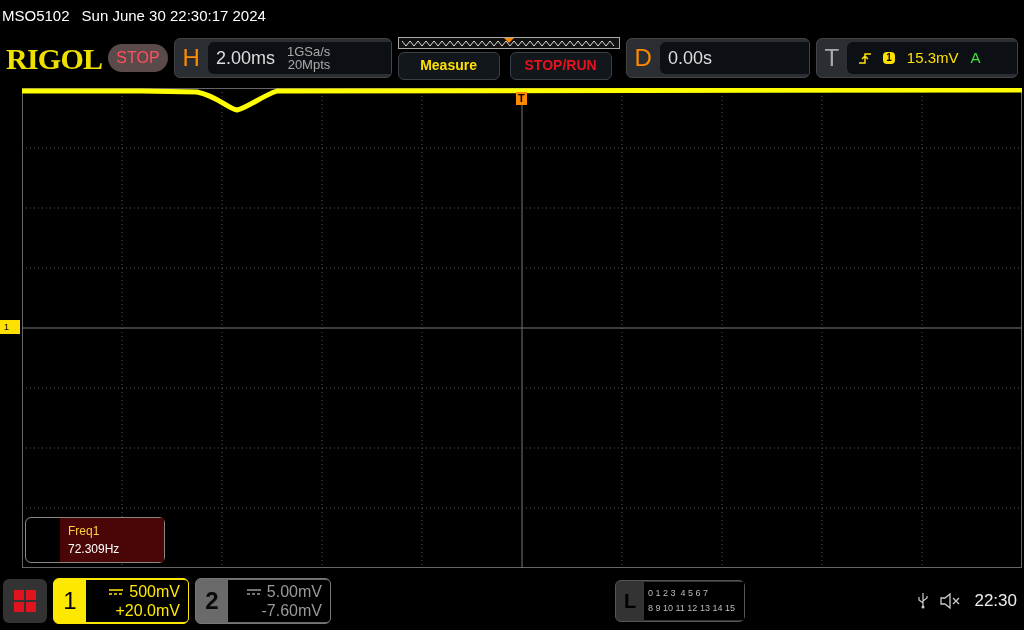 The width and height of the screenshot is (1024, 630). Describe the element at coordinates (932, 57) in the screenshot. I see `trigger-level: 15.3mV` at that location.